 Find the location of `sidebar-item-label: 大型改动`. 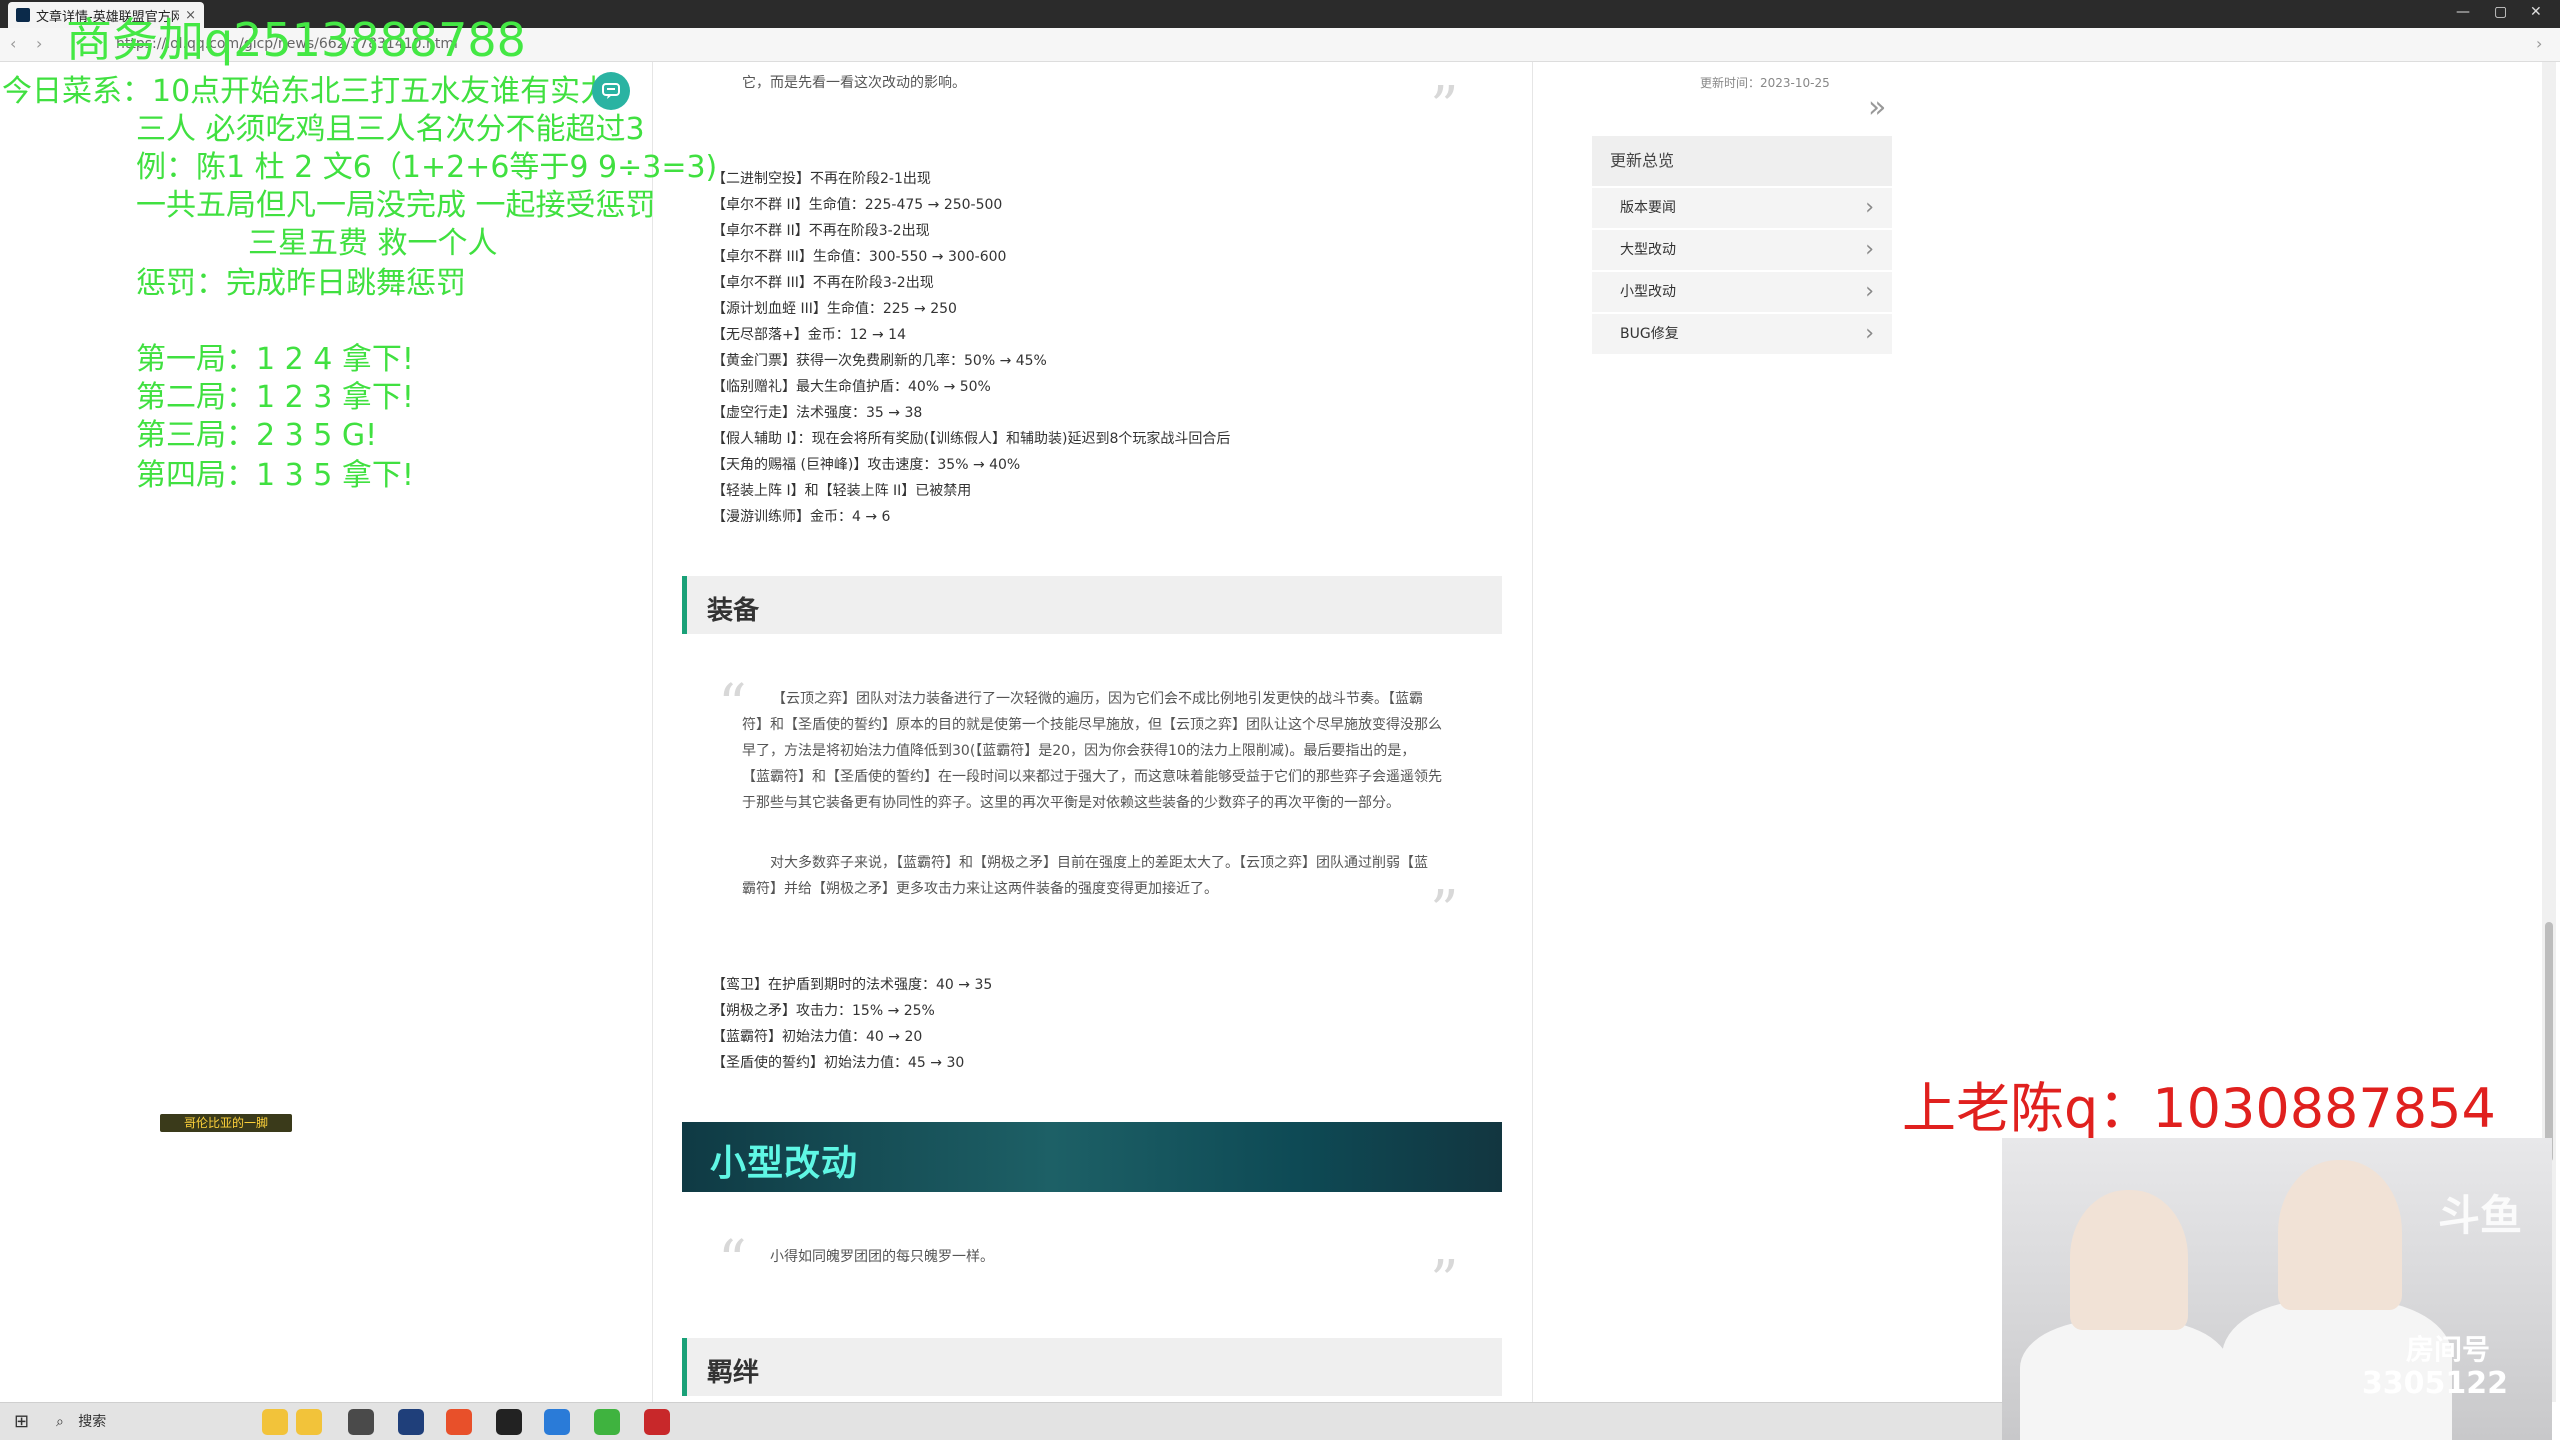

sidebar-item-label: 大型改动 is located at coordinates (1648, 250).